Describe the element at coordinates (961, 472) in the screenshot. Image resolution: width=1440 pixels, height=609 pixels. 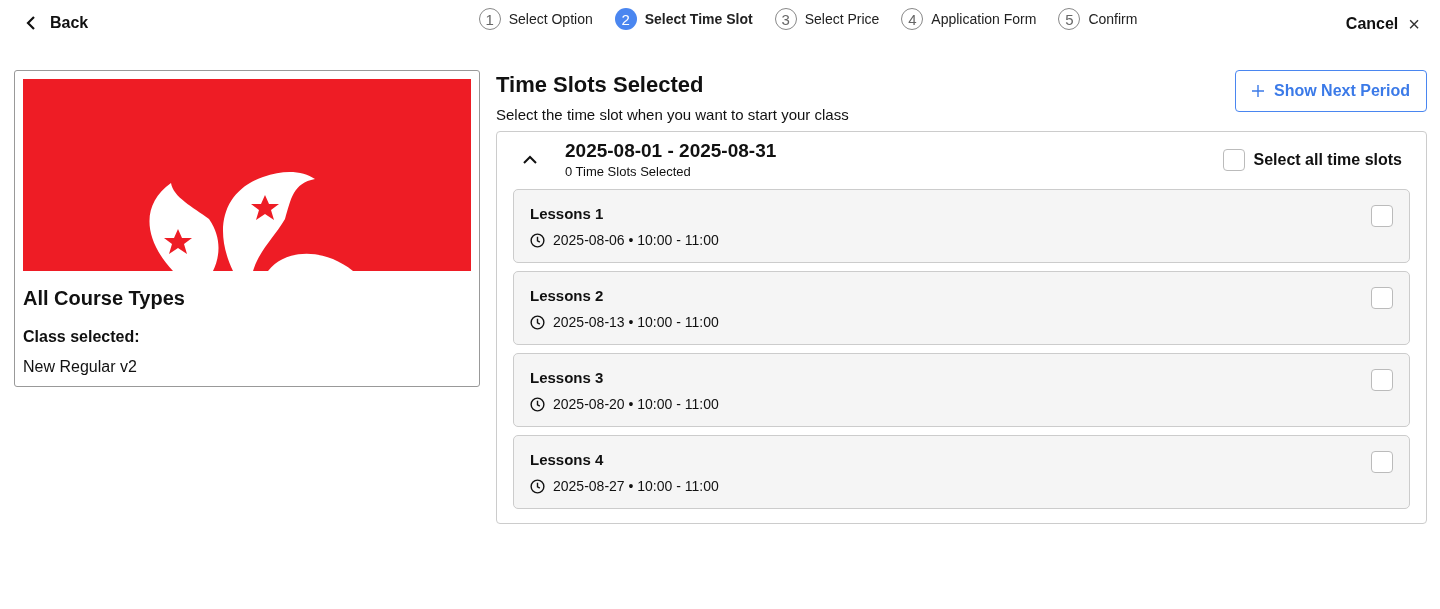
I see `time-slot-card: Lessons 4 2025-08-27 • 10:00 - 11:00` at that location.